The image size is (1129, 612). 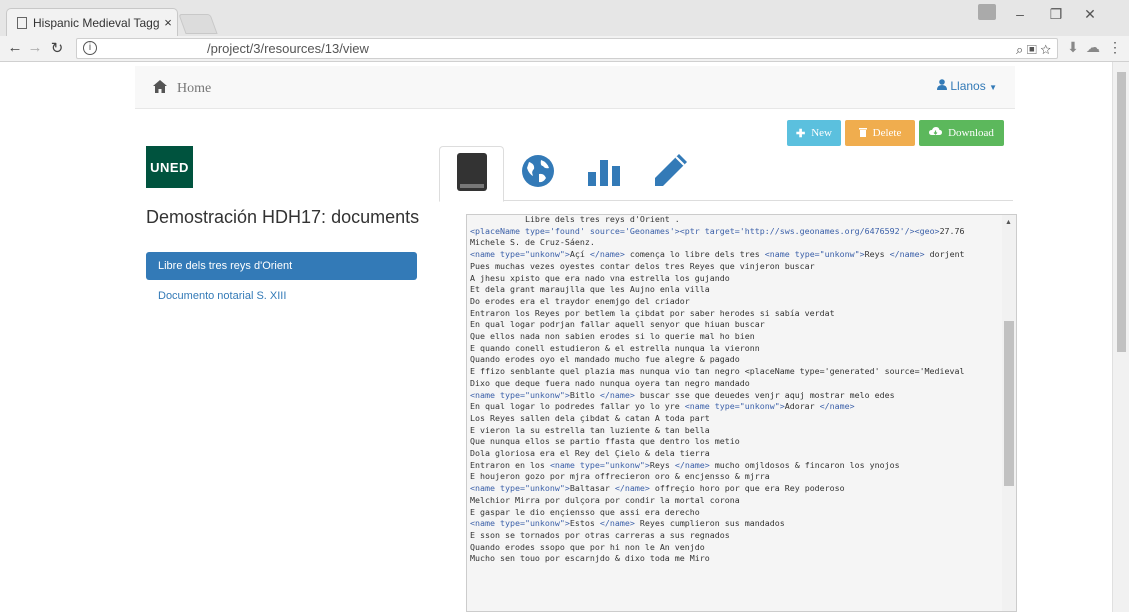 What do you see at coordinates (862, 133) in the screenshot?
I see `trash-icon` at bounding box center [862, 133].